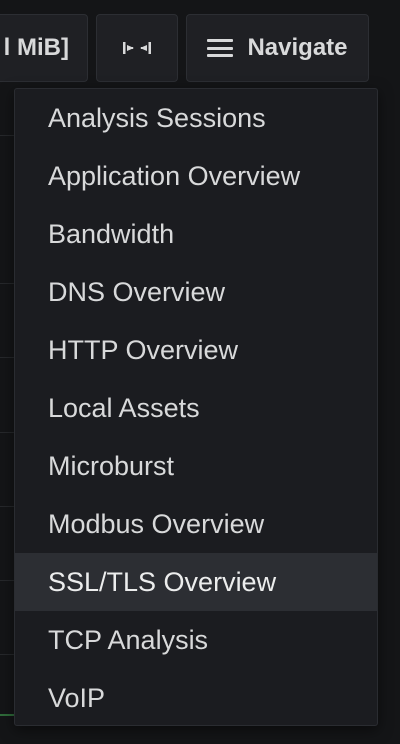  I want to click on menu-item-label: Microburst, so click(111, 465).